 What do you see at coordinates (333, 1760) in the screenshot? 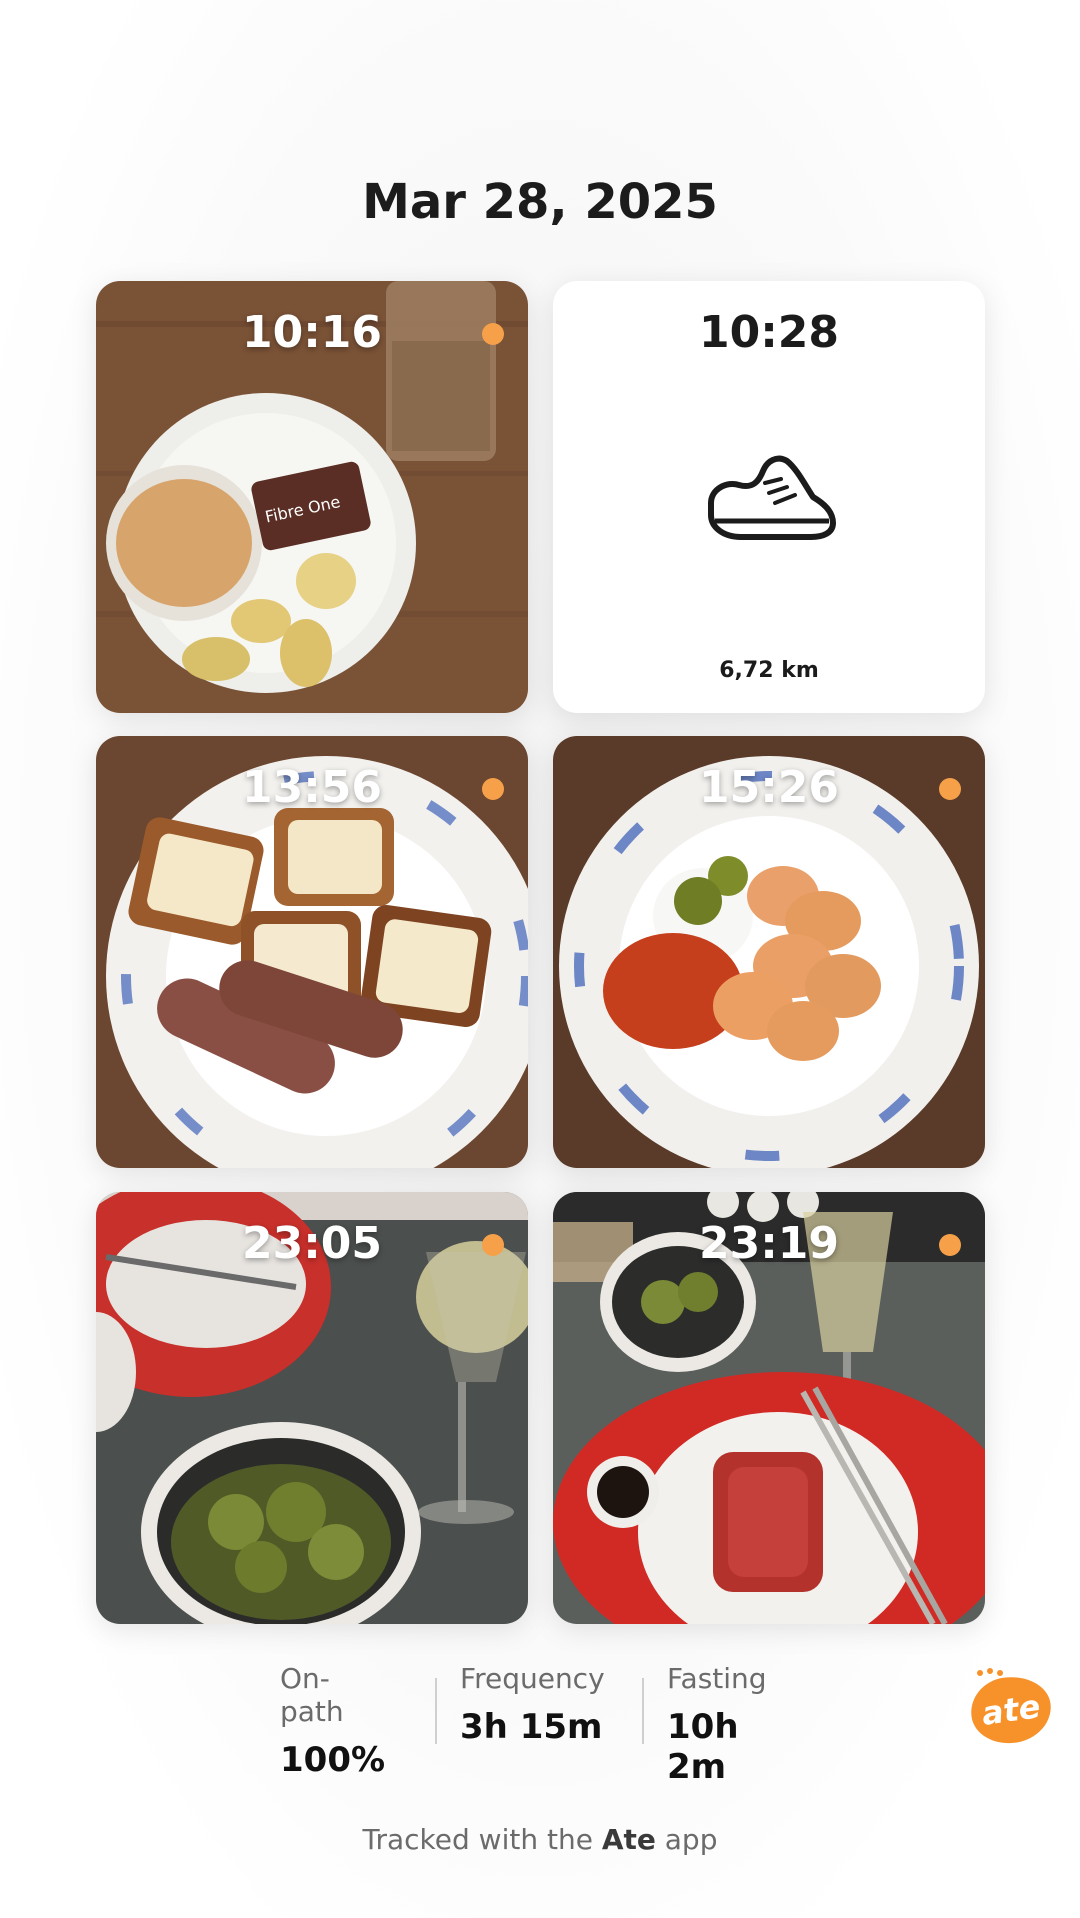
I see `stat-value: 100%` at bounding box center [333, 1760].